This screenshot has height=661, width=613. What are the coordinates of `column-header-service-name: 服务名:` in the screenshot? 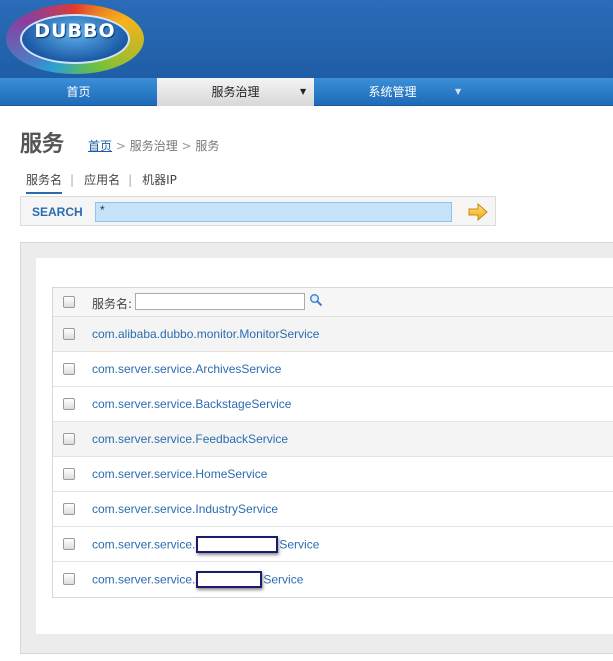 It's located at (112, 304).